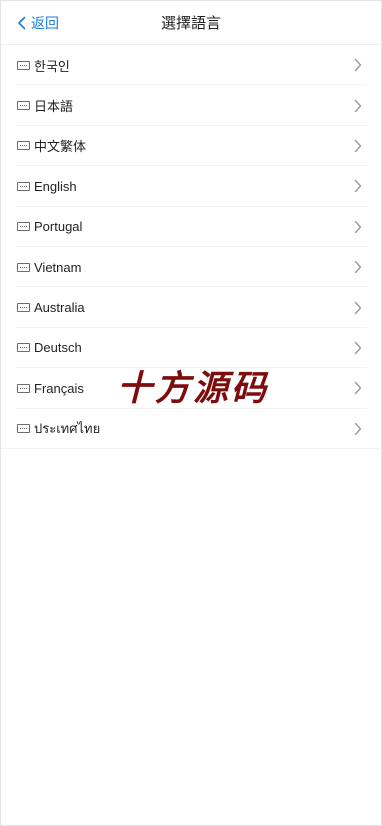  What do you see at coordinates (191, 186) in the screenshot?
I see `language-item-english: English` at bounding box center [191, 186].